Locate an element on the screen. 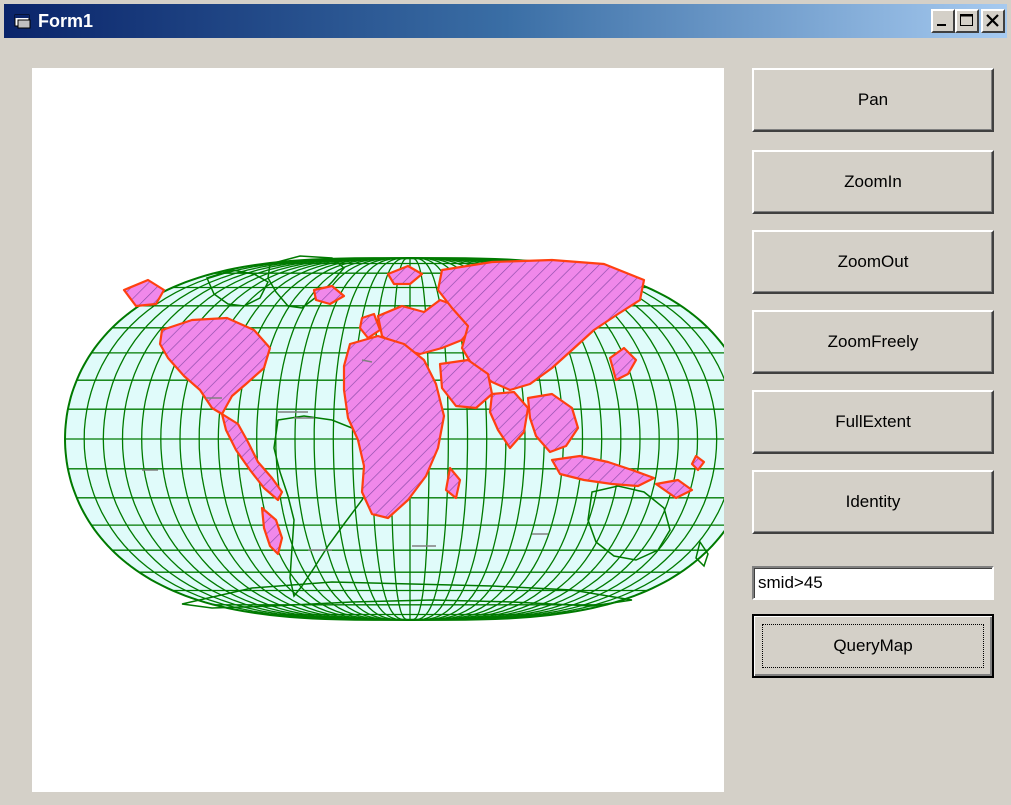 This screenshot has height=805, width=1011. full-extent-button: FullExtent is located at coordinates (873, 422).